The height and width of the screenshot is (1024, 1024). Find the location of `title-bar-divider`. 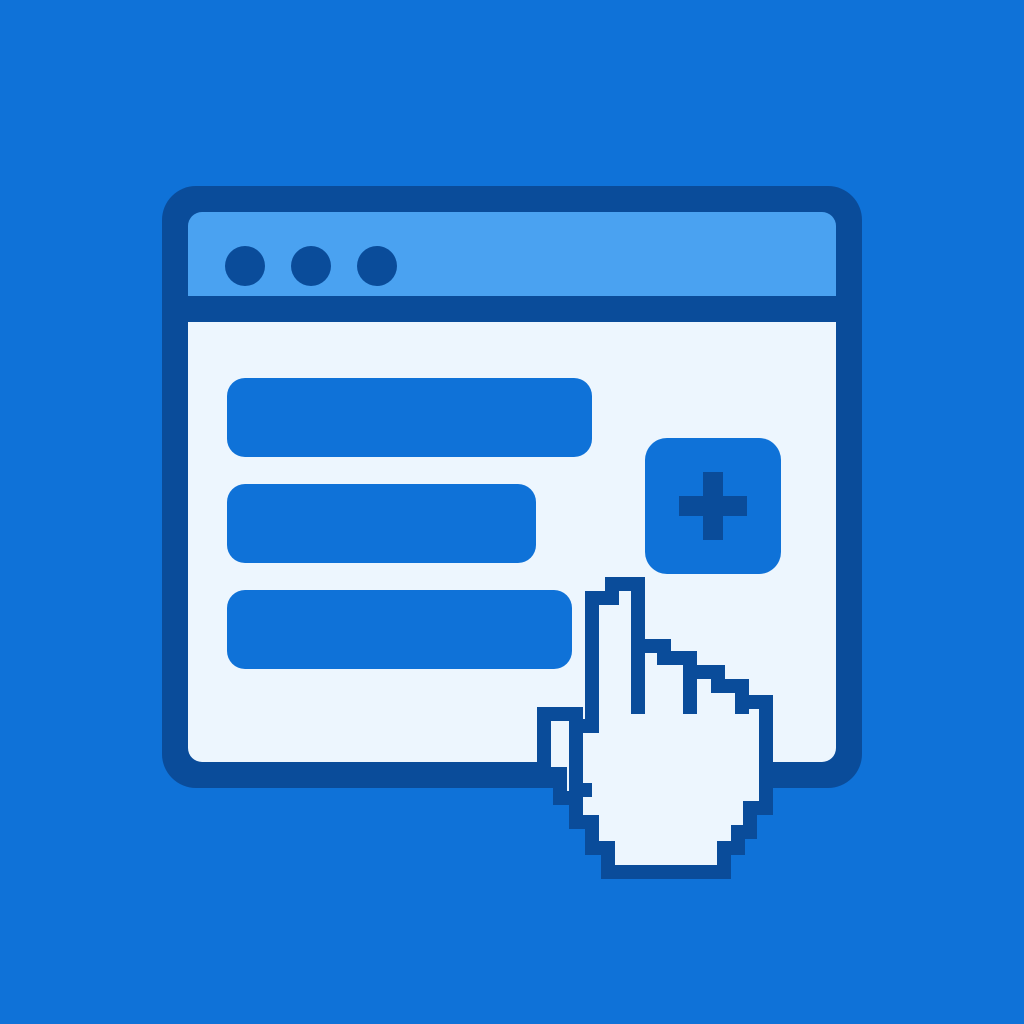

title-bar-divider is located at coordinates (512, 309).